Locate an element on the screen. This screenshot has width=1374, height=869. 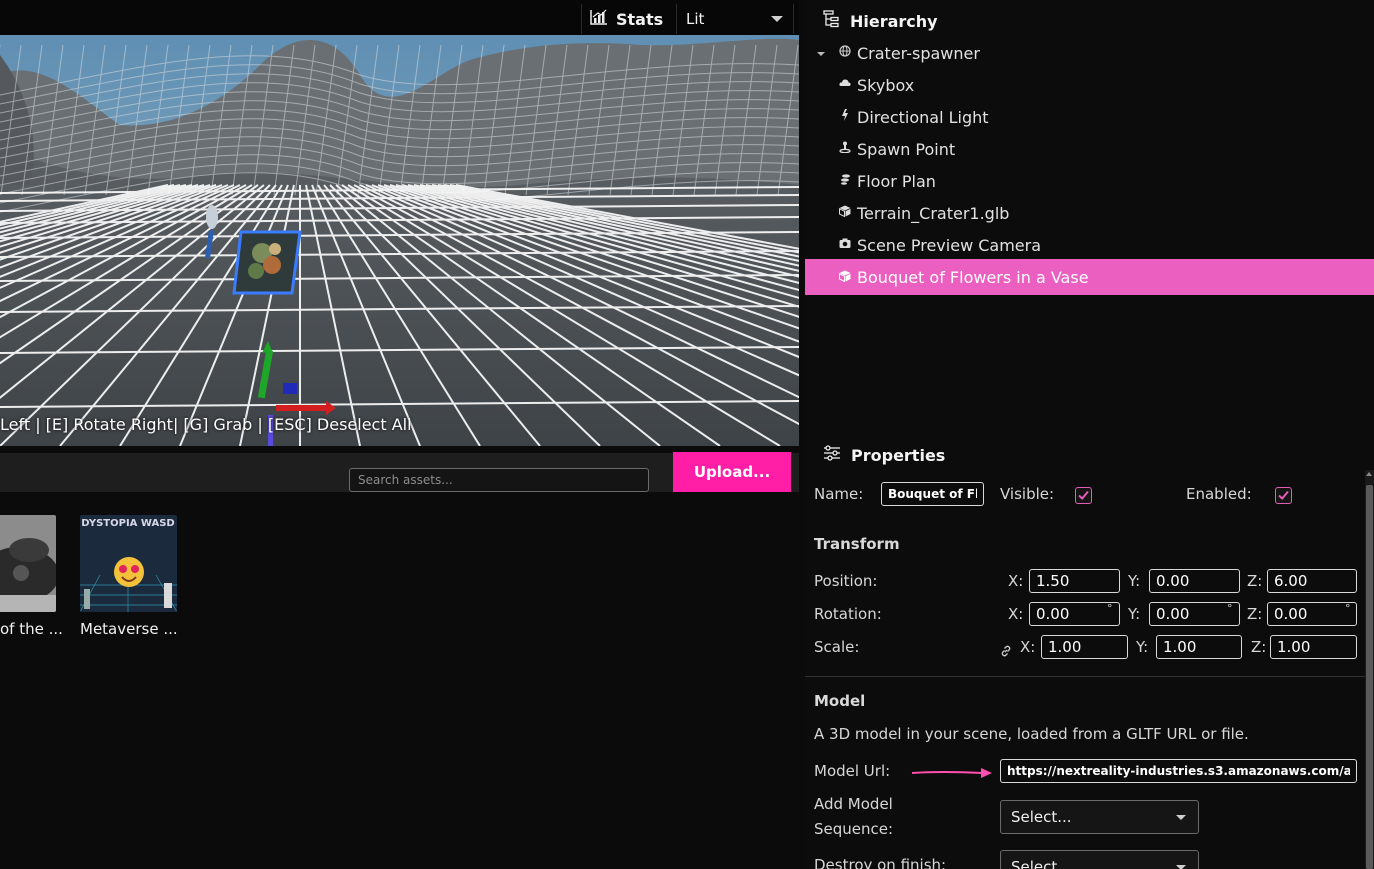
add-model-sequence-label-line1: Add Model is located at coordinates (853, 804).